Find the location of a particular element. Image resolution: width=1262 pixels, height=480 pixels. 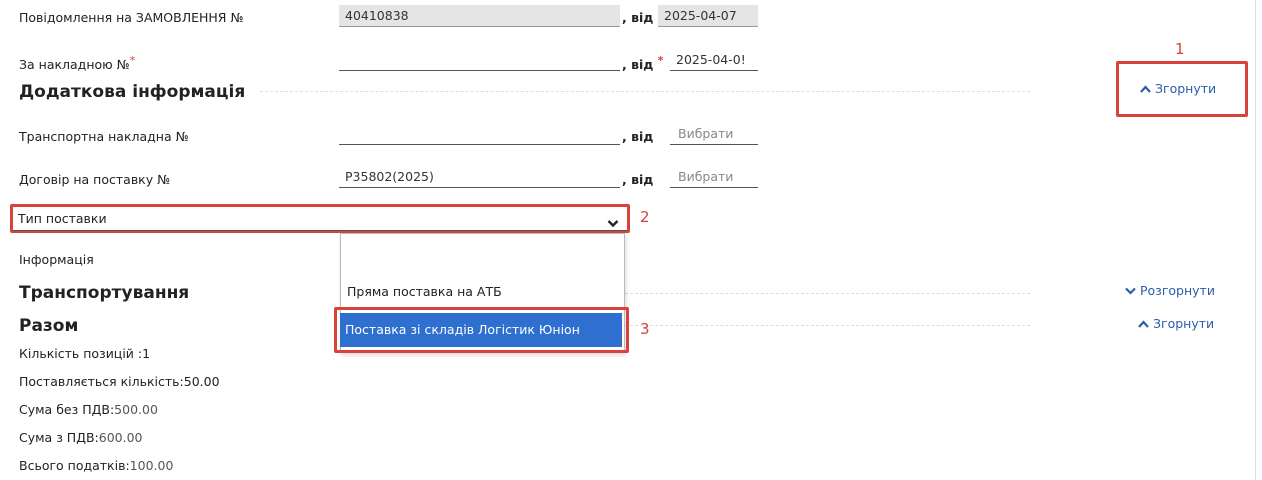

dropdown-option-logistics: Поставка зі складів Логістик Юніон is located at coordinates (481, 330).